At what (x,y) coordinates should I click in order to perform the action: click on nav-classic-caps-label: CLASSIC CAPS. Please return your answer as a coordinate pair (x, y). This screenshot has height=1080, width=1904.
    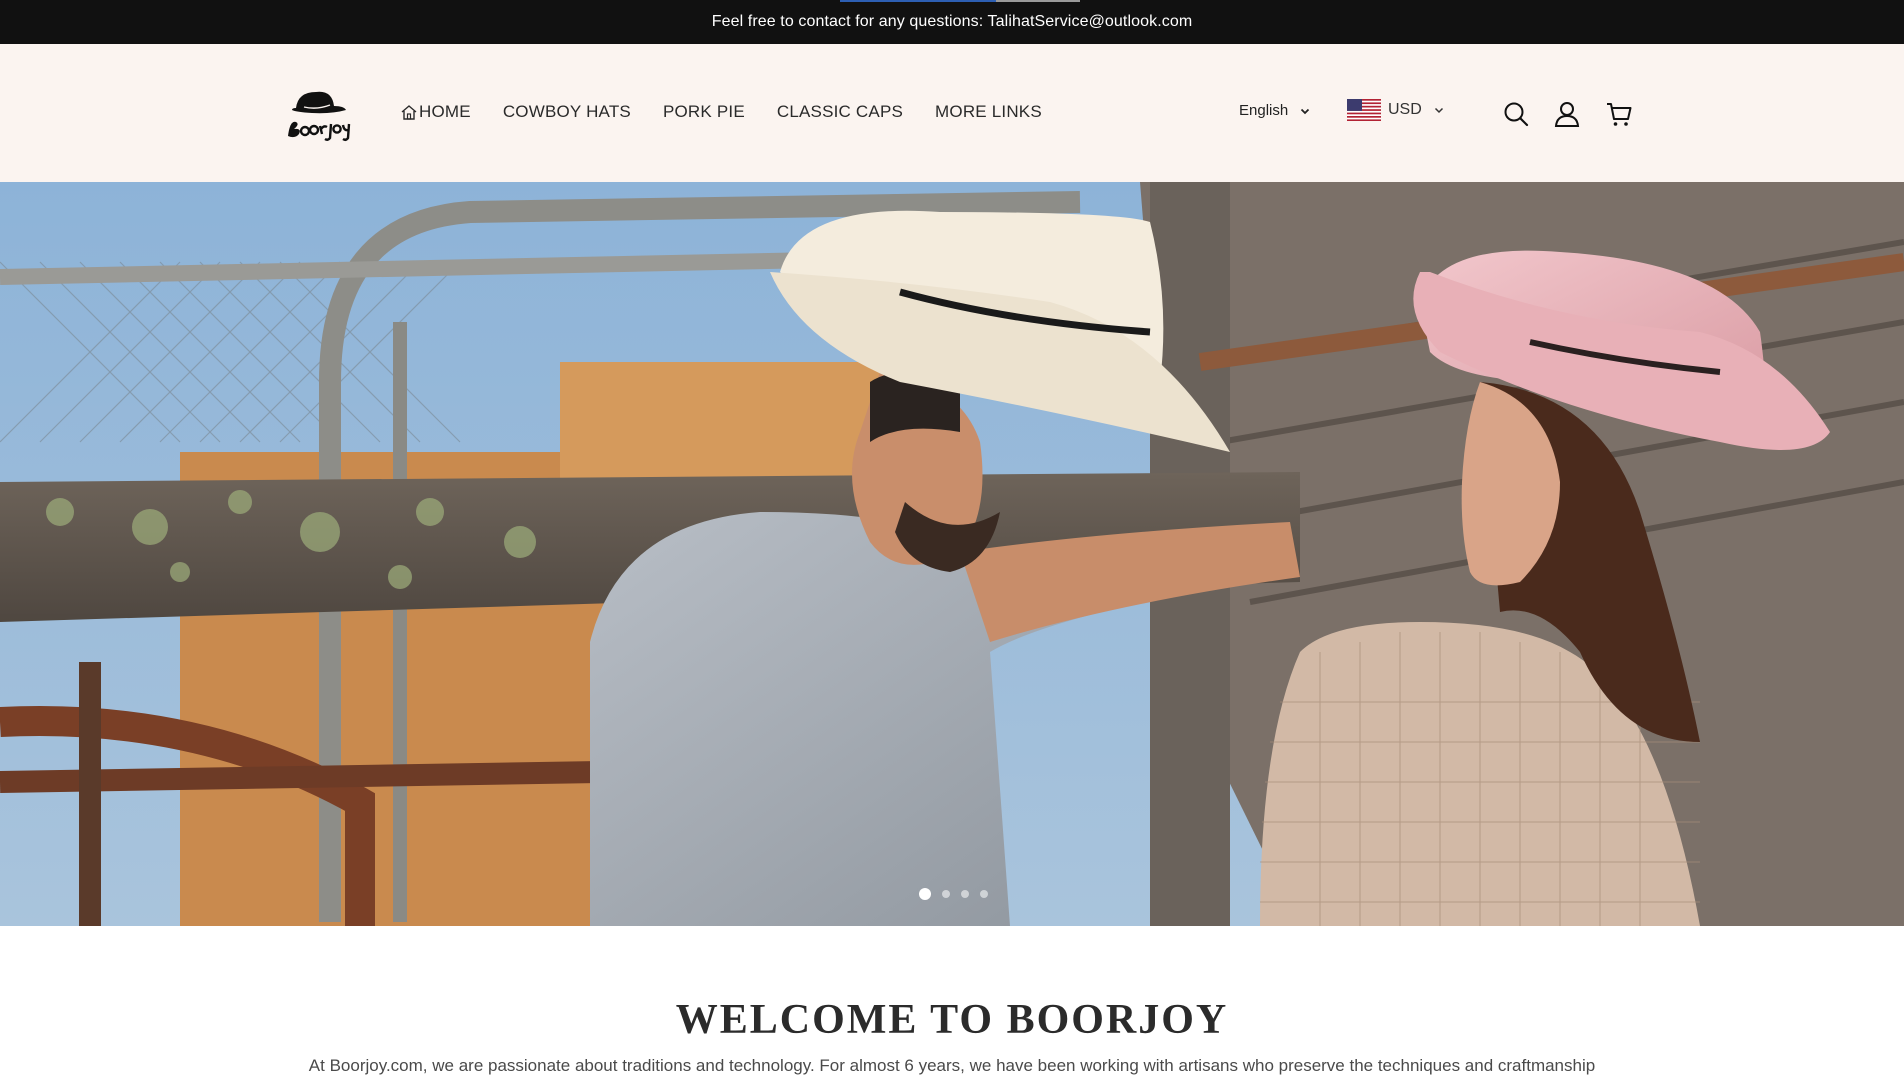
    Looking at the image, I should click on (840, 111).